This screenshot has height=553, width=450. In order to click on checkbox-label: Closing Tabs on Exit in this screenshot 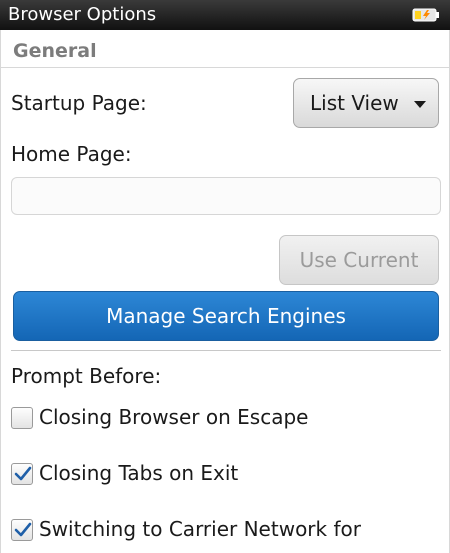, I will do `click(139, 473)`.